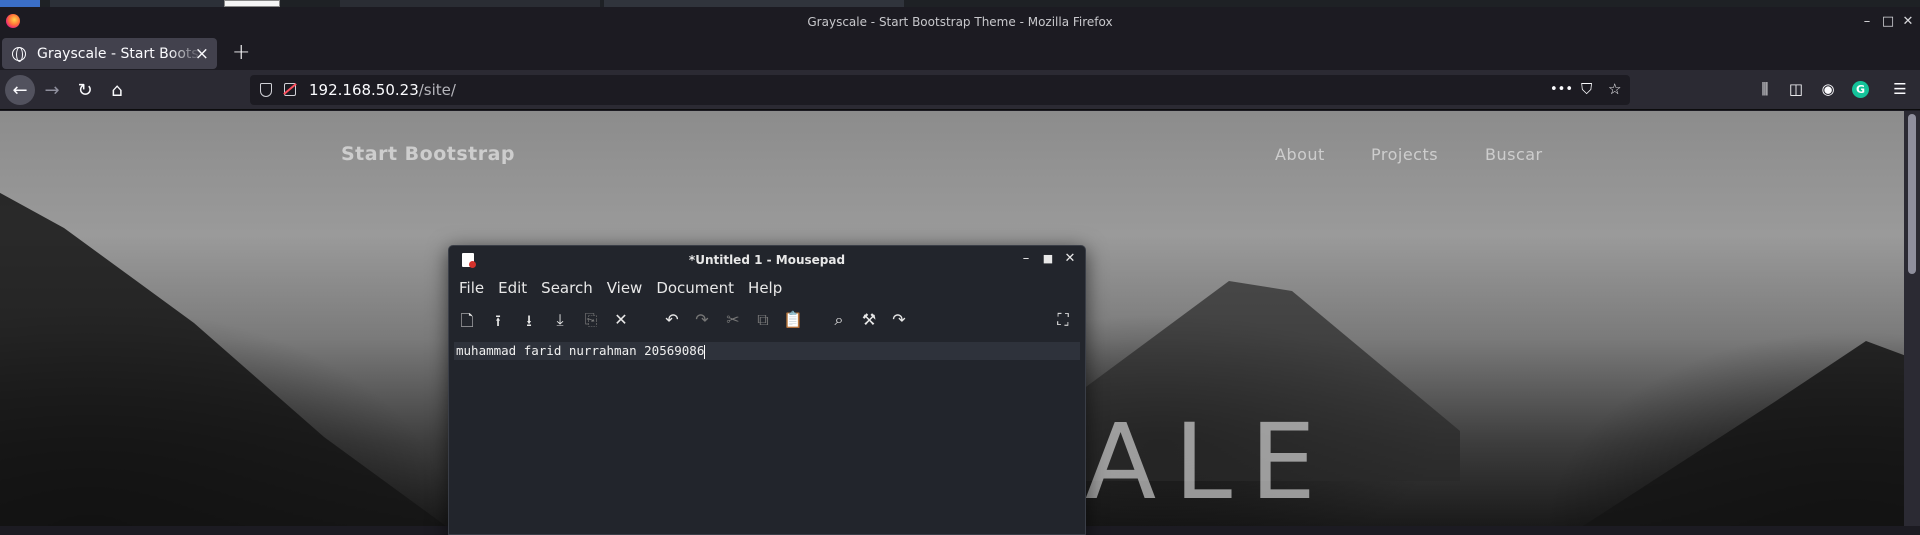  Describe the element at coordinates (705, 351) in the screenshot. I see `text-caret` at that location.